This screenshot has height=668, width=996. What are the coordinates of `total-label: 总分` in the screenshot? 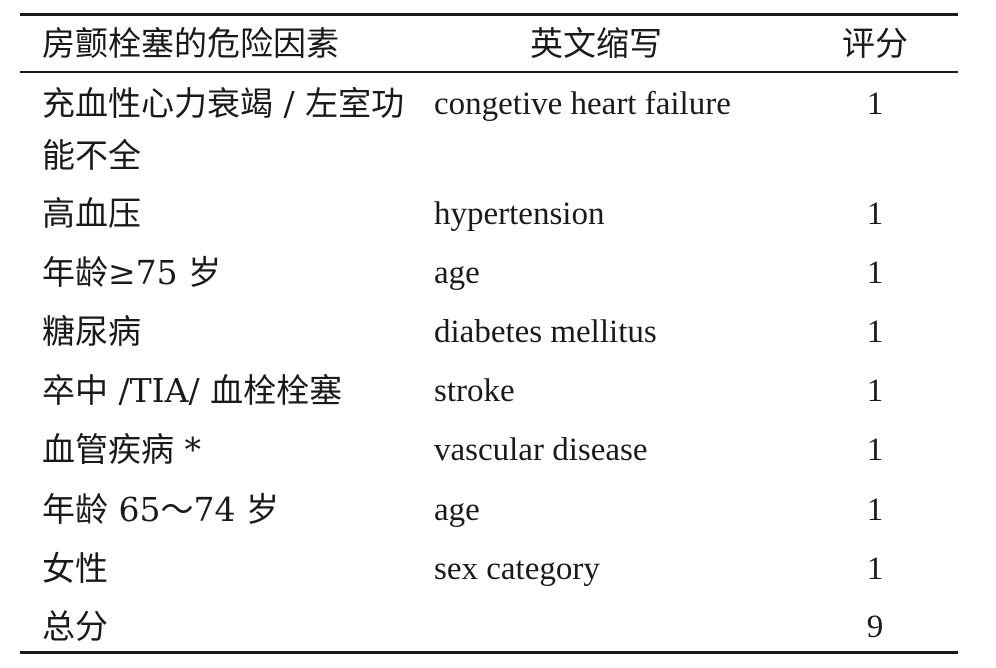 It's located at (75, 626).